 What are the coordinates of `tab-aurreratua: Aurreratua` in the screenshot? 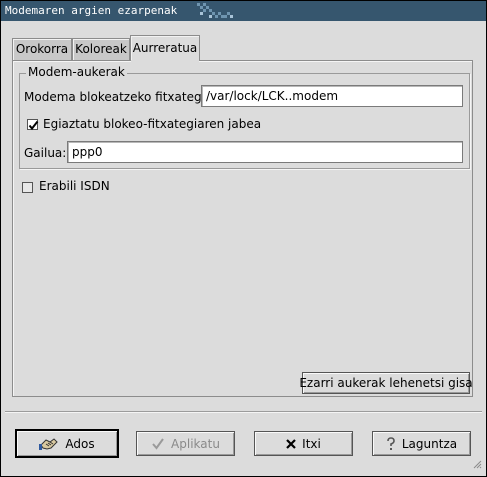 It's located at (165, 48).